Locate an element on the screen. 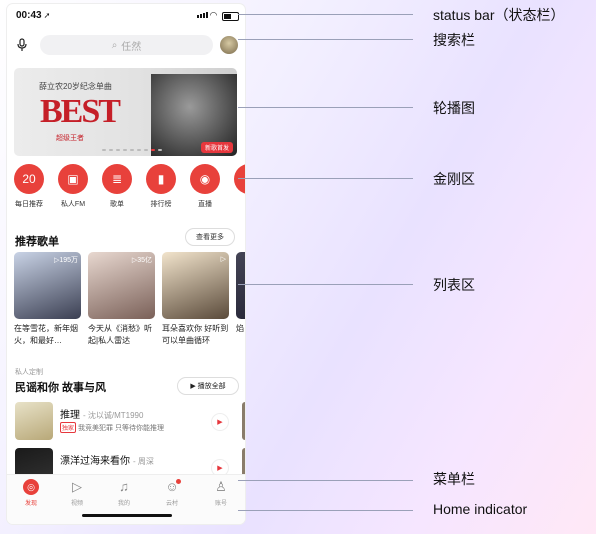 Image resolution: width=596 pixels, height=534 pixels. tab-account: ♙ 账号 is located at coordinates (221, 493).